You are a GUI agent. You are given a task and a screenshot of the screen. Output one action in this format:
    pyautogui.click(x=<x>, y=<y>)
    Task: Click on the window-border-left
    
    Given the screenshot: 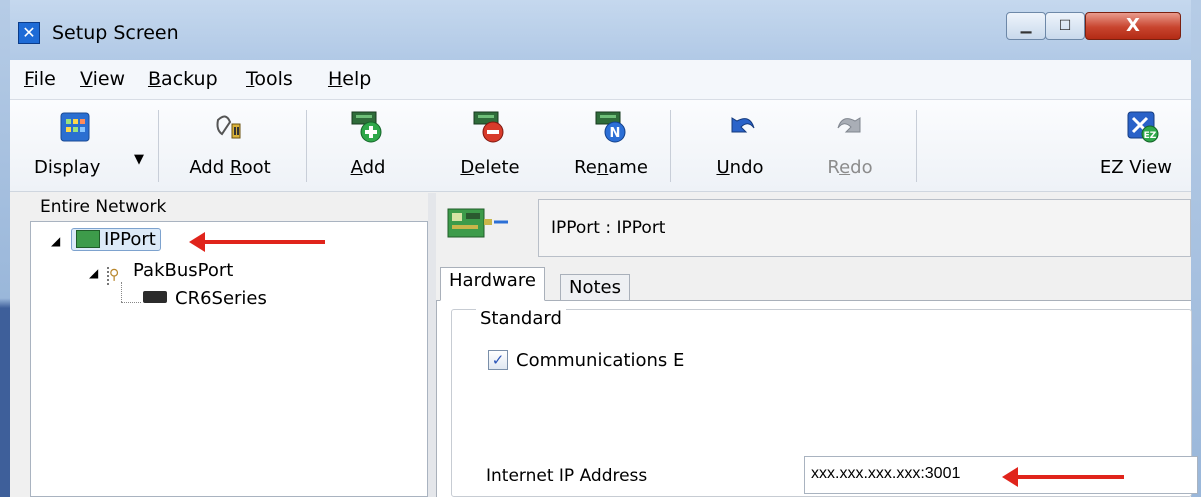 What is the action you would take?
    pyautogui.click(x=5, y=248)
    